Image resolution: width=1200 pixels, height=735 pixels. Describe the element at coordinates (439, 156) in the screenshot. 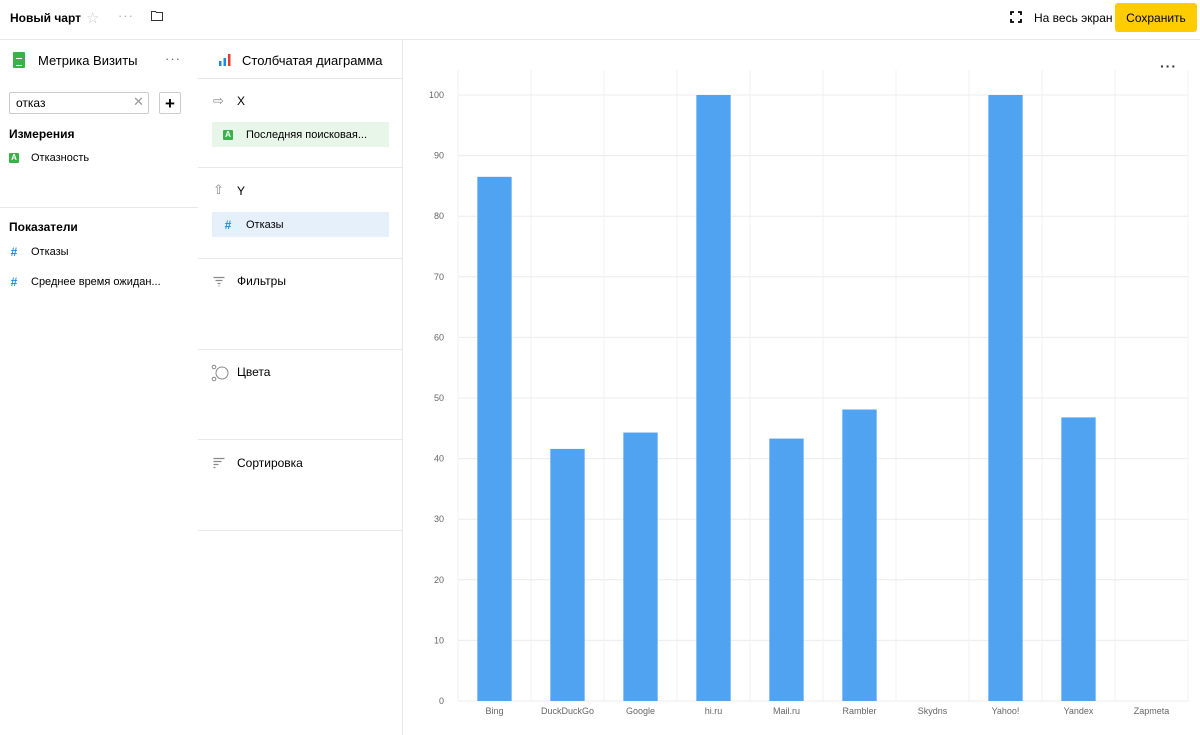

I see `y-tick-label: 90` at that location.